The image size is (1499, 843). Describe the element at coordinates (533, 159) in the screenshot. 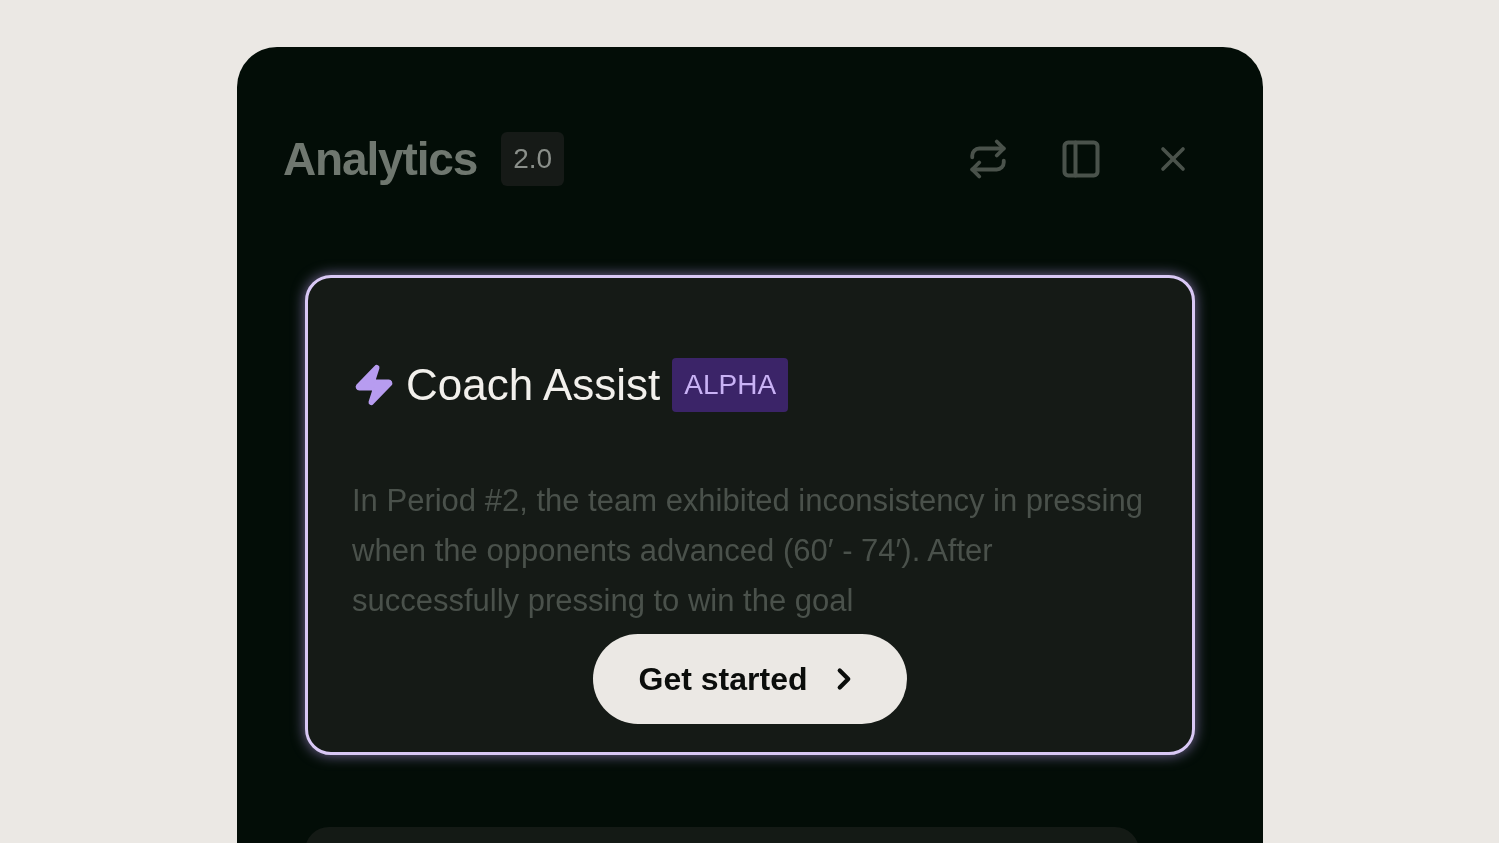

I see `version-badge: 2.0` at that location.